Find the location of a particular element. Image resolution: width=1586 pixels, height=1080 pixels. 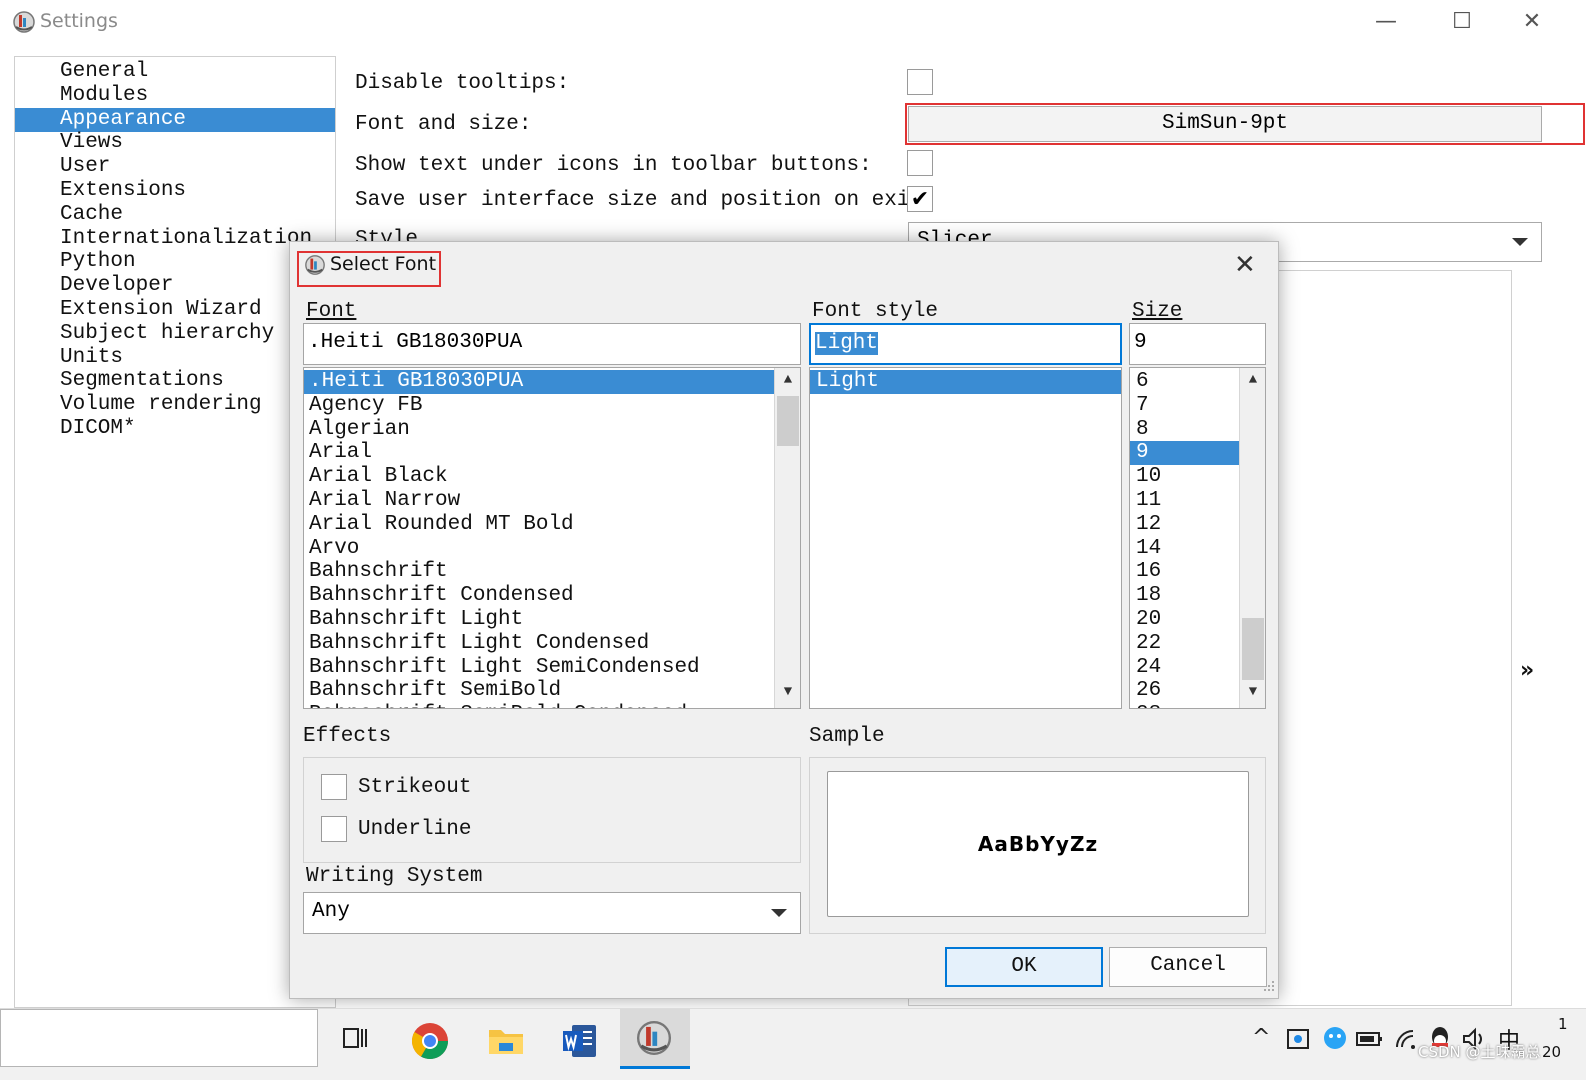

size-input: 9 is located at coordinates (1197, 344).